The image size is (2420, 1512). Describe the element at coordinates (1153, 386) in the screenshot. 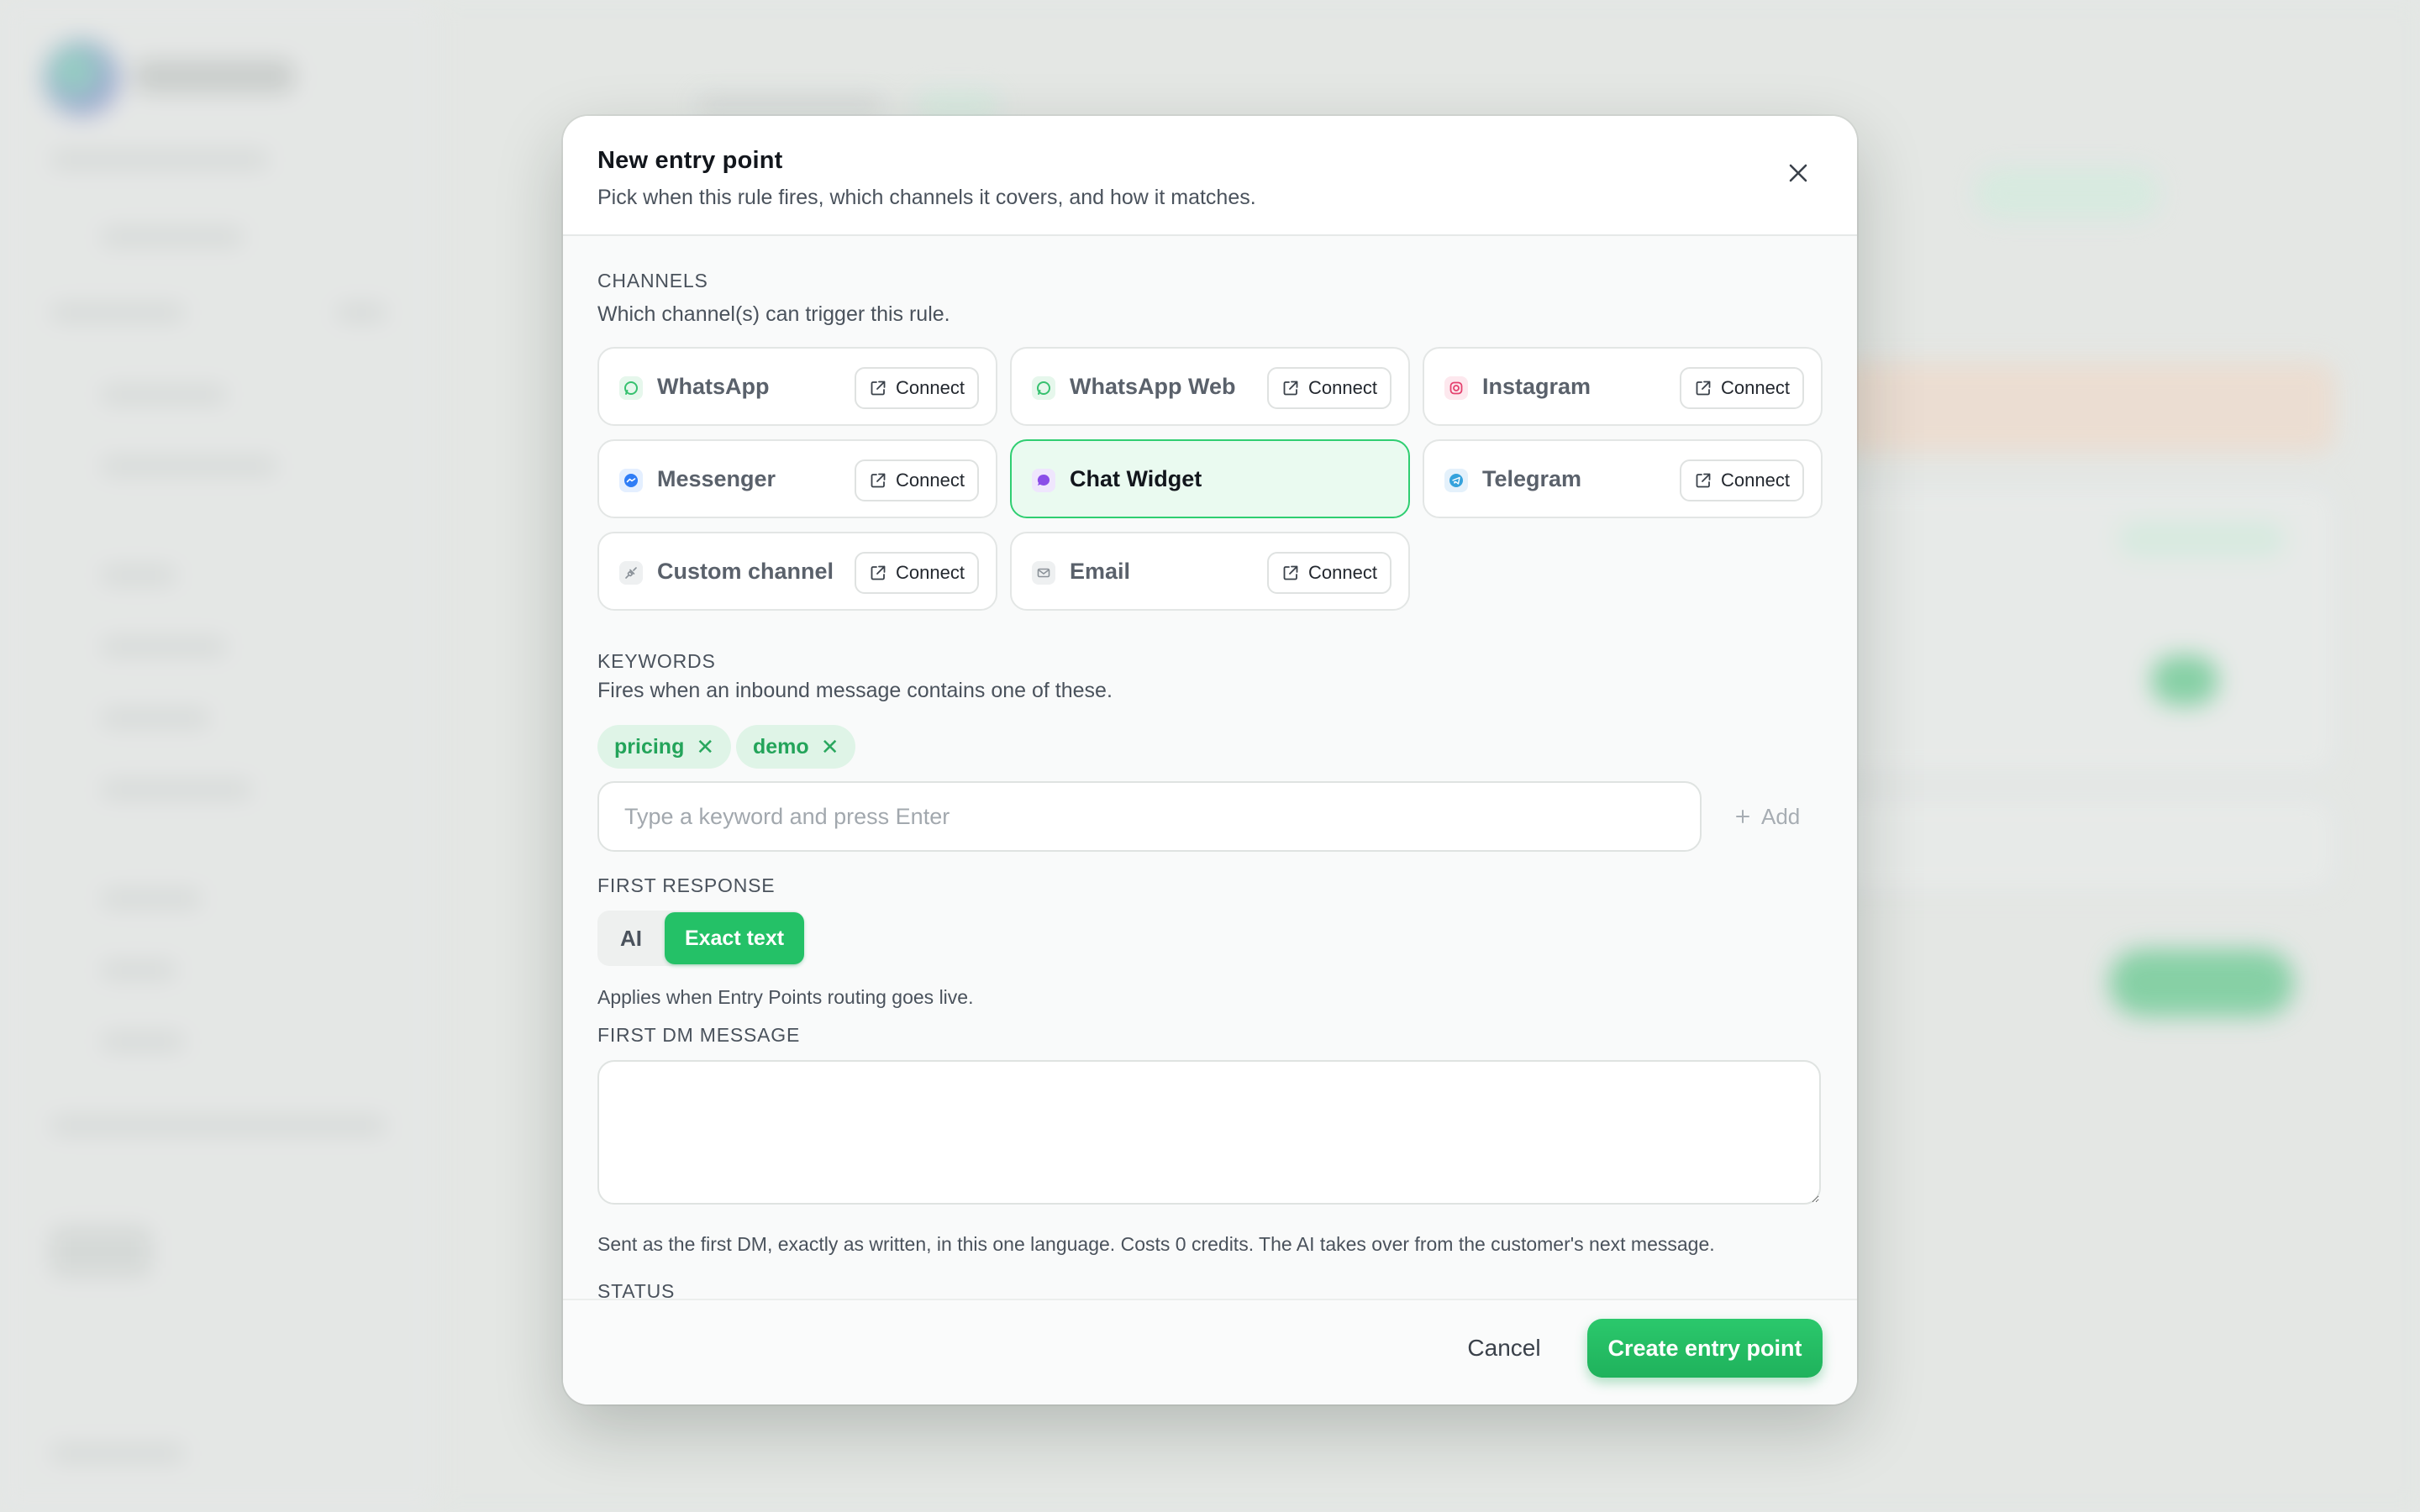

I see `channel-name: WhatsApp Web` at that location.